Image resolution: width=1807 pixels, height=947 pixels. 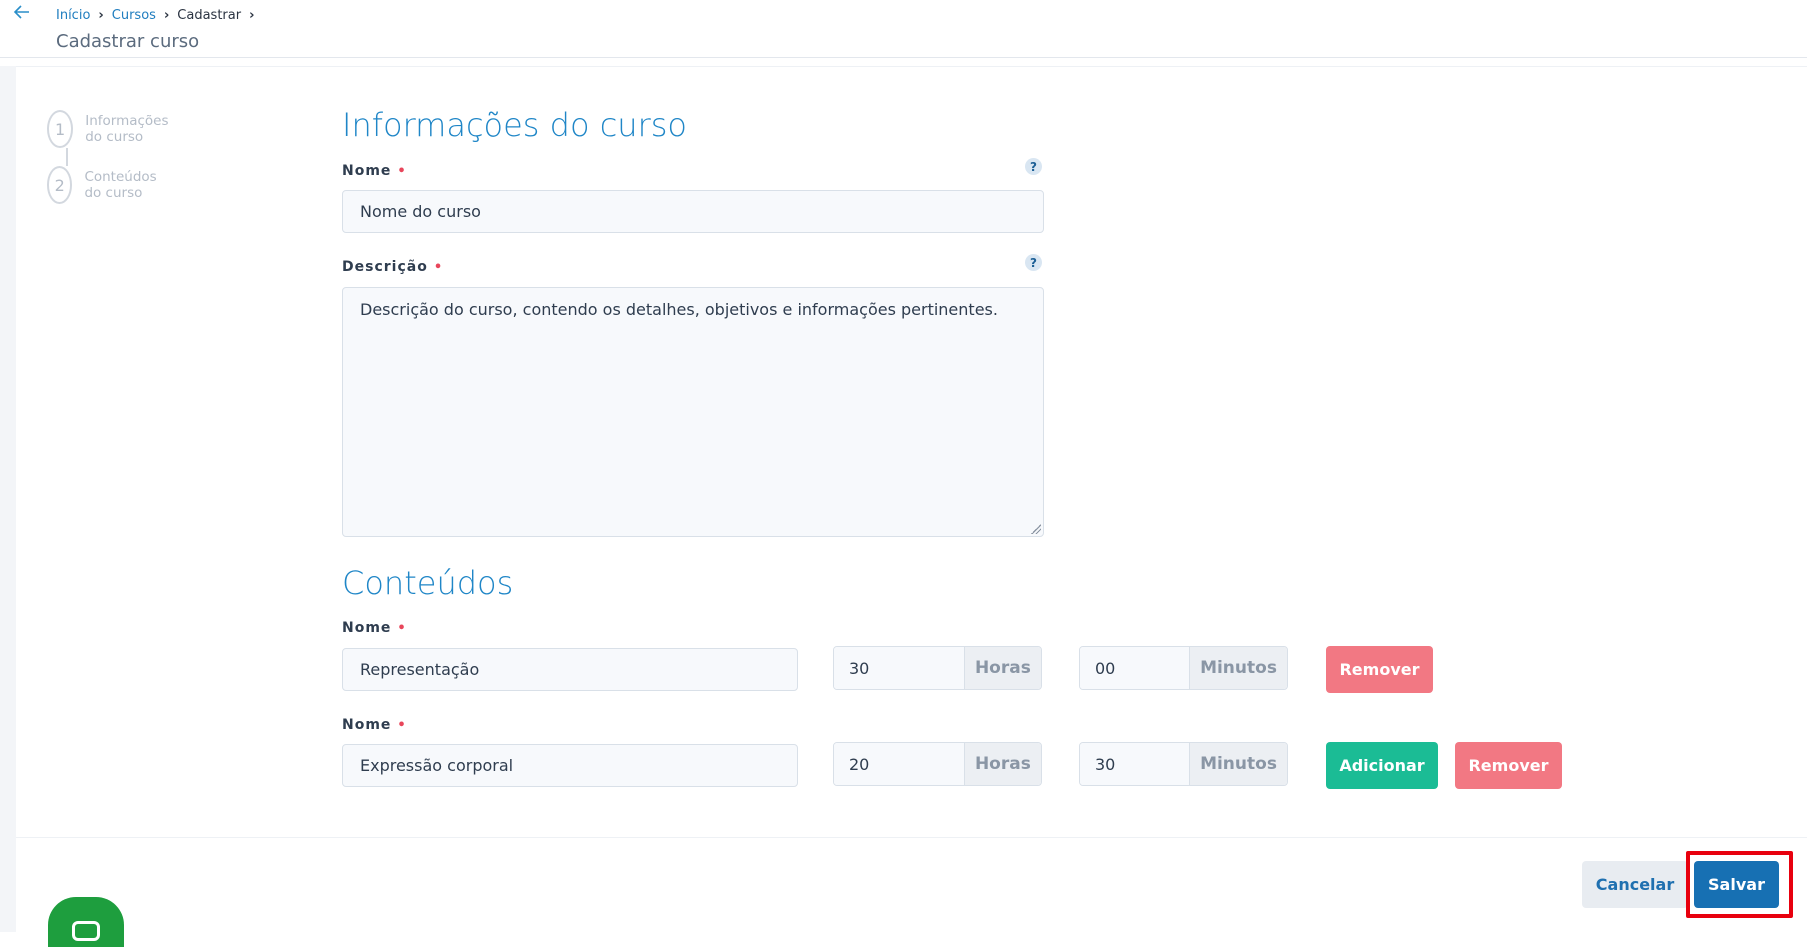 I want to click on step-conteudos: 2 Conteúdos do curso, so click(x=108, y=185).